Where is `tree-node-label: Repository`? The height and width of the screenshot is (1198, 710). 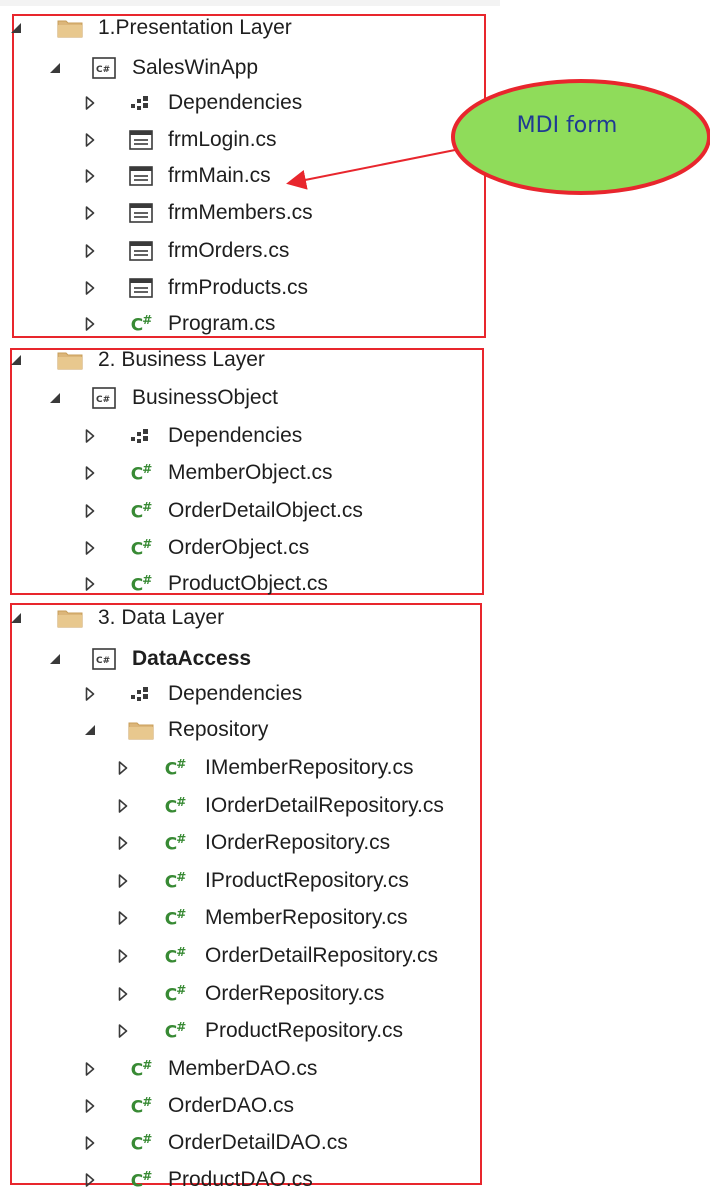 tree-node-label: Repository is located at coordinates (218, 729).